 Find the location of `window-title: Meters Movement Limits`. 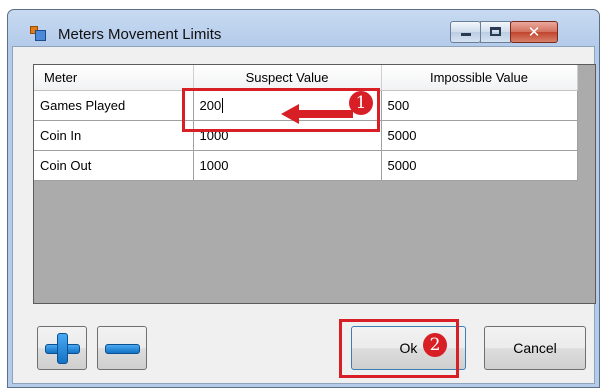

window-title: Meters Movement Limits is located at coordinates (140, 34).